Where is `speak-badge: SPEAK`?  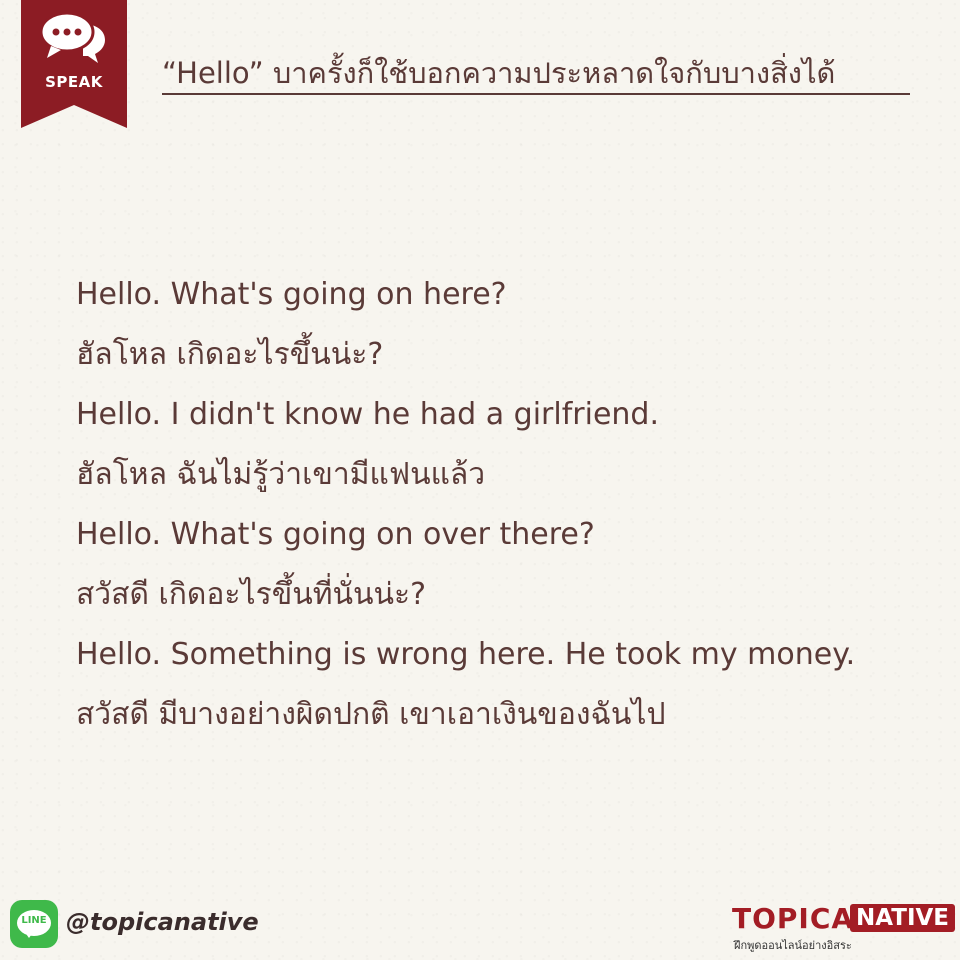 speak-badge: SPEAK is located at coordinates (74, 64).